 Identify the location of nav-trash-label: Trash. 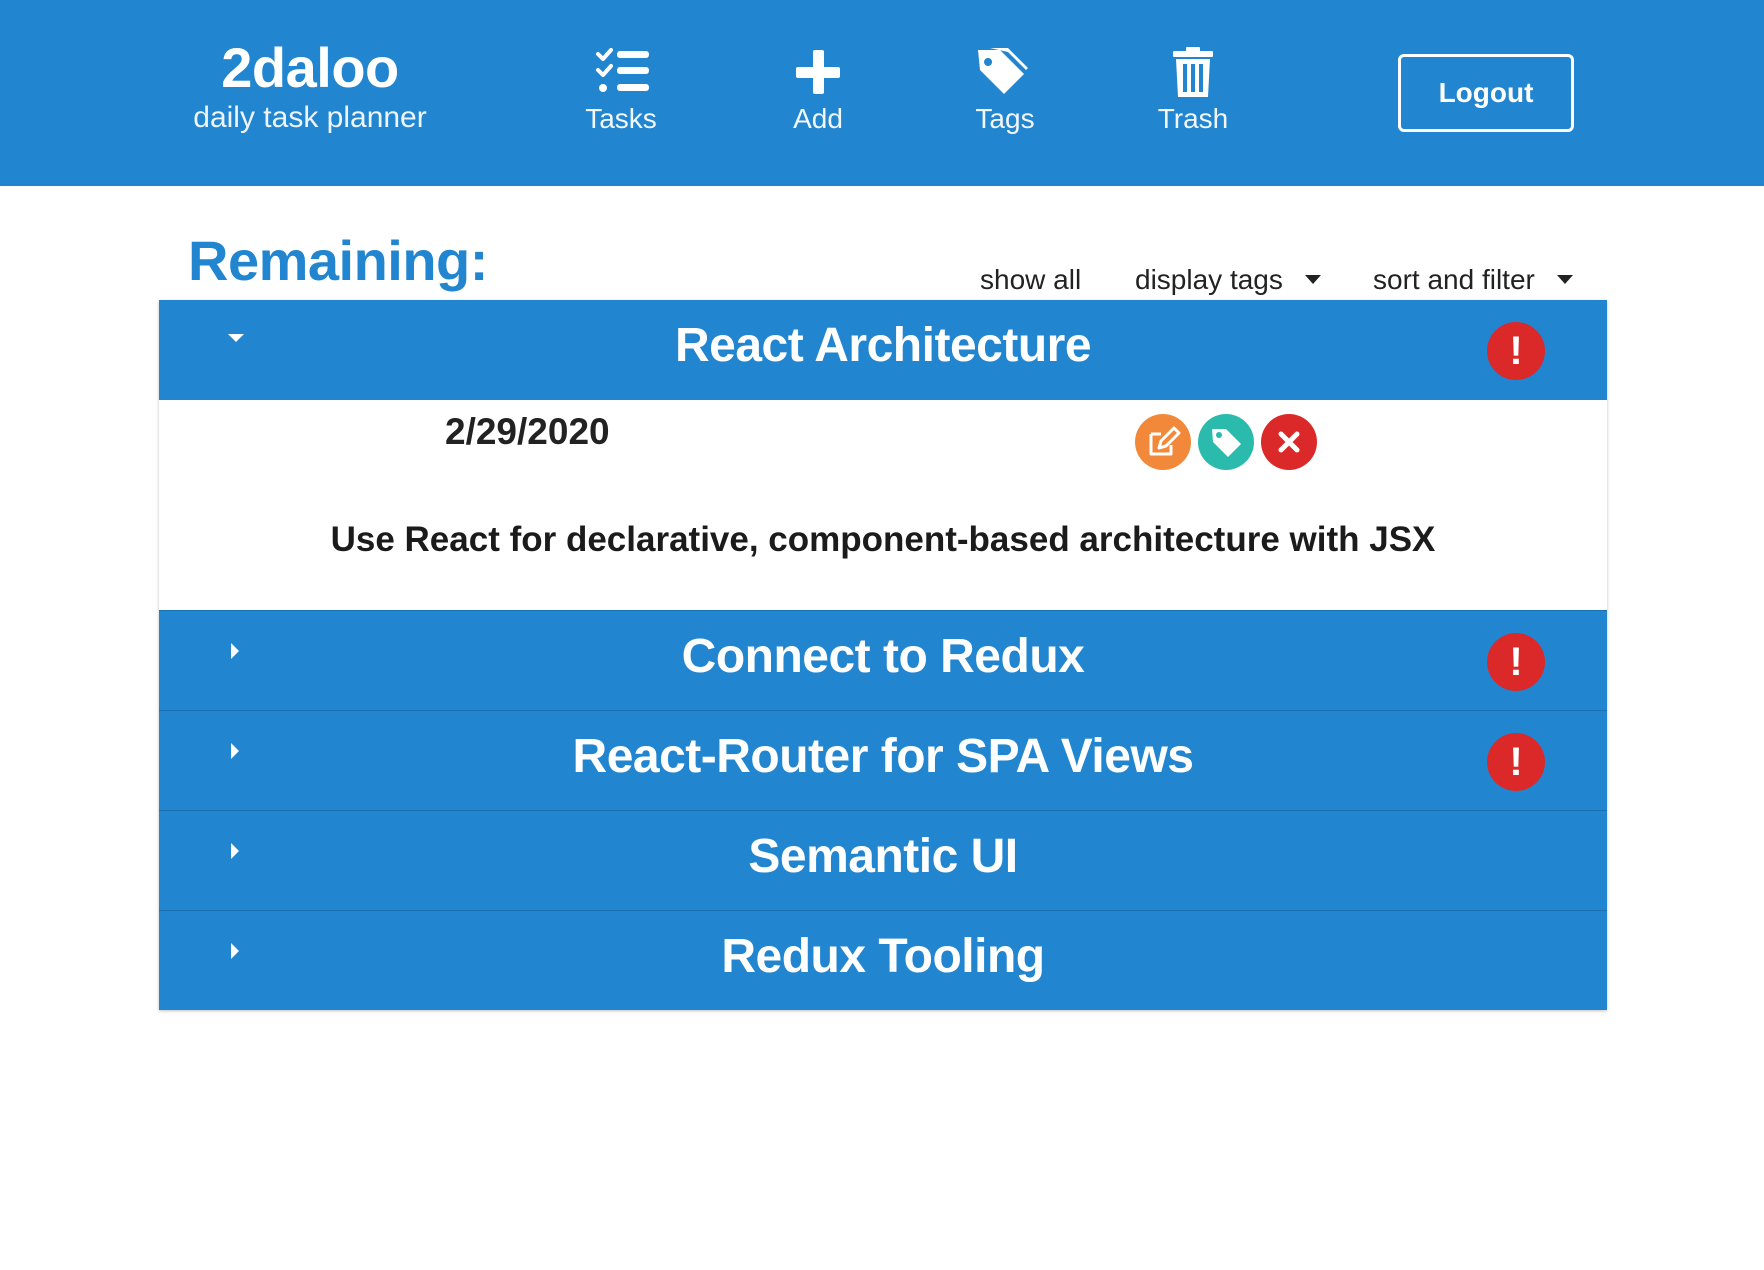
(1193, 118).